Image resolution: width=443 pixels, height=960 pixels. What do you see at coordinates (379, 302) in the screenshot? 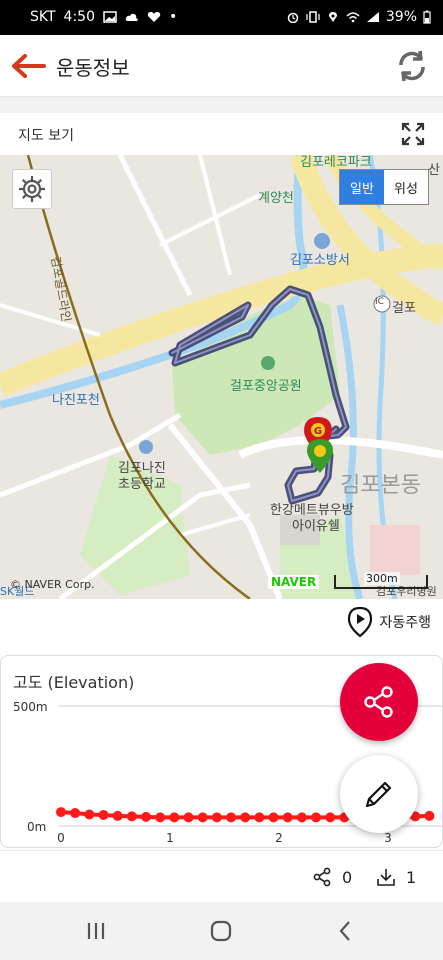
I see `map-label-ic: IC` at bounding box center [379, 302].